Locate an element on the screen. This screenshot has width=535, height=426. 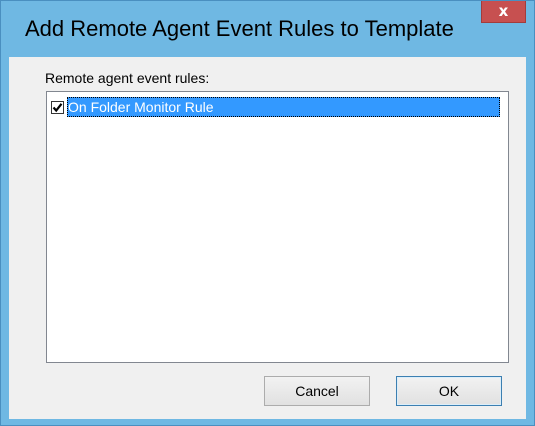
ok-button: OK is located at coordinates (449, 391).